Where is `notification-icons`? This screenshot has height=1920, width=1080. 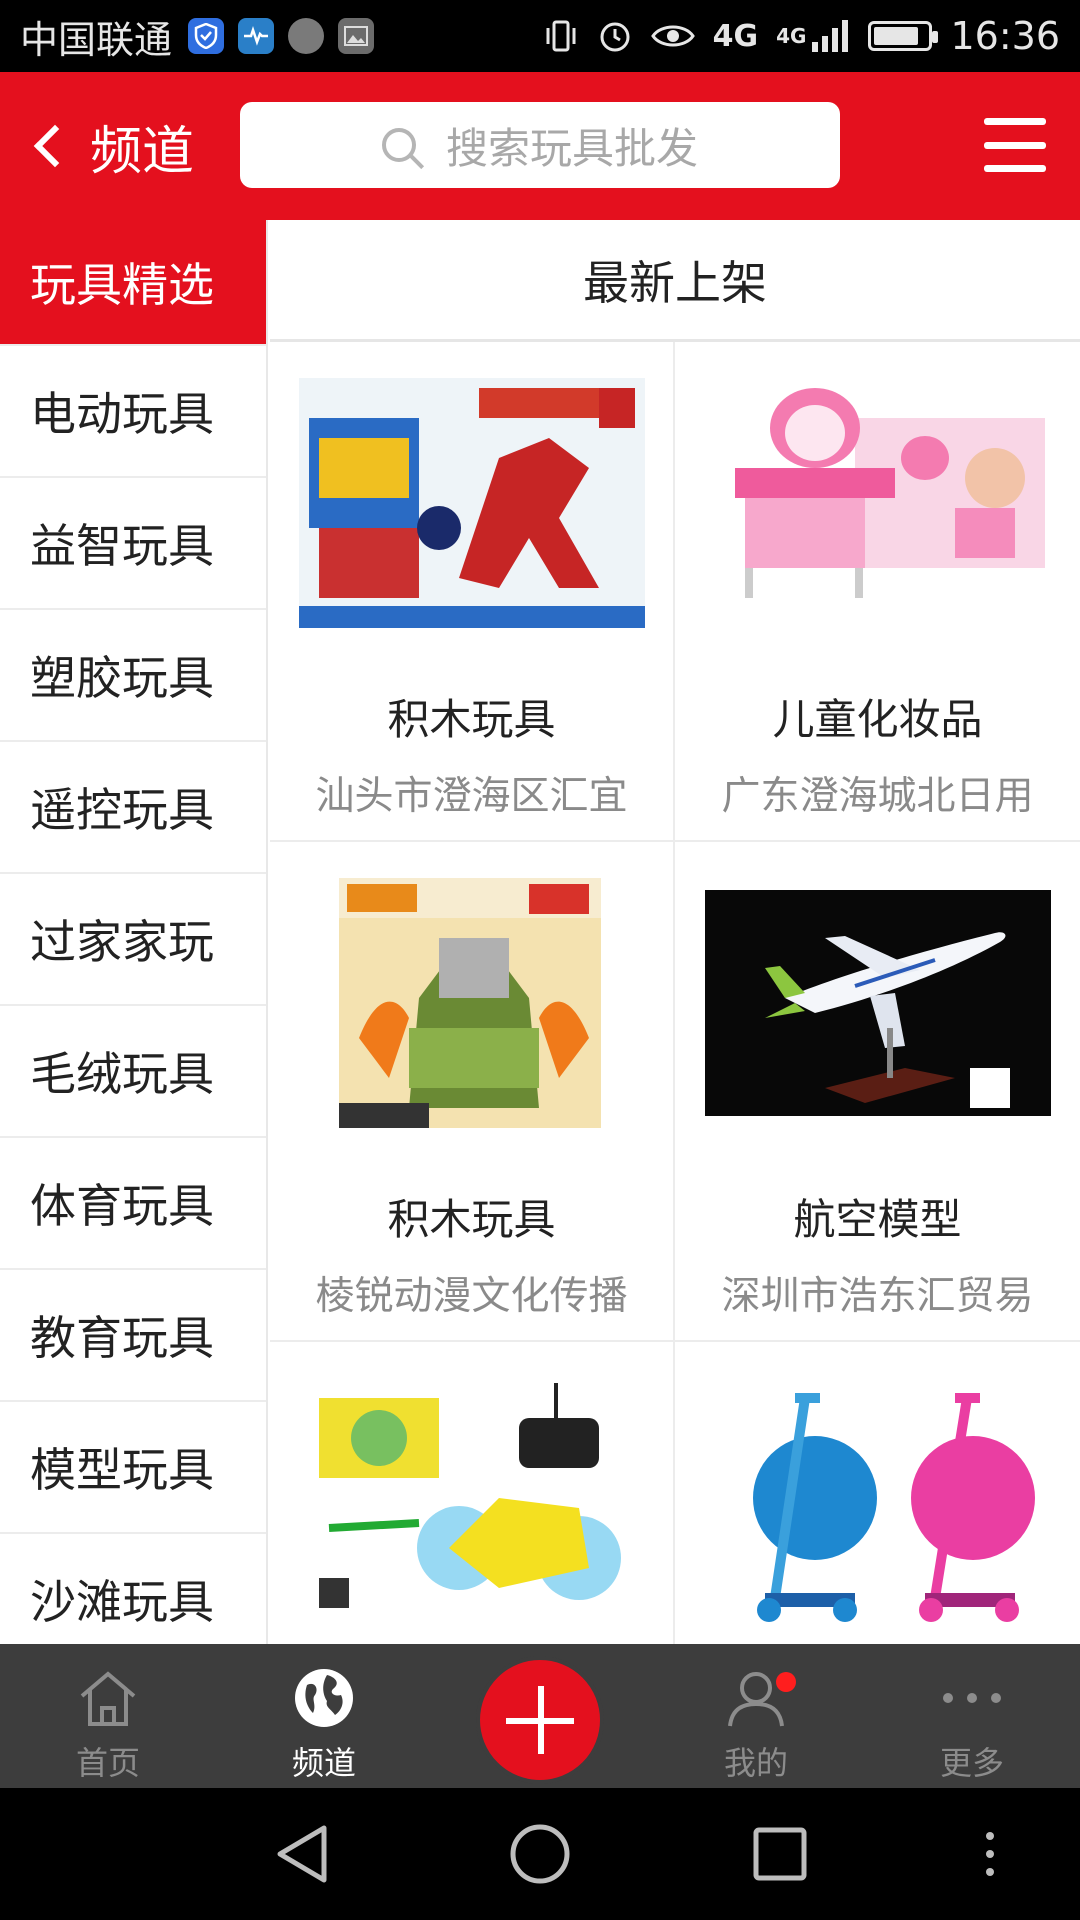 notification-icons is located at coordinates (281, 36).